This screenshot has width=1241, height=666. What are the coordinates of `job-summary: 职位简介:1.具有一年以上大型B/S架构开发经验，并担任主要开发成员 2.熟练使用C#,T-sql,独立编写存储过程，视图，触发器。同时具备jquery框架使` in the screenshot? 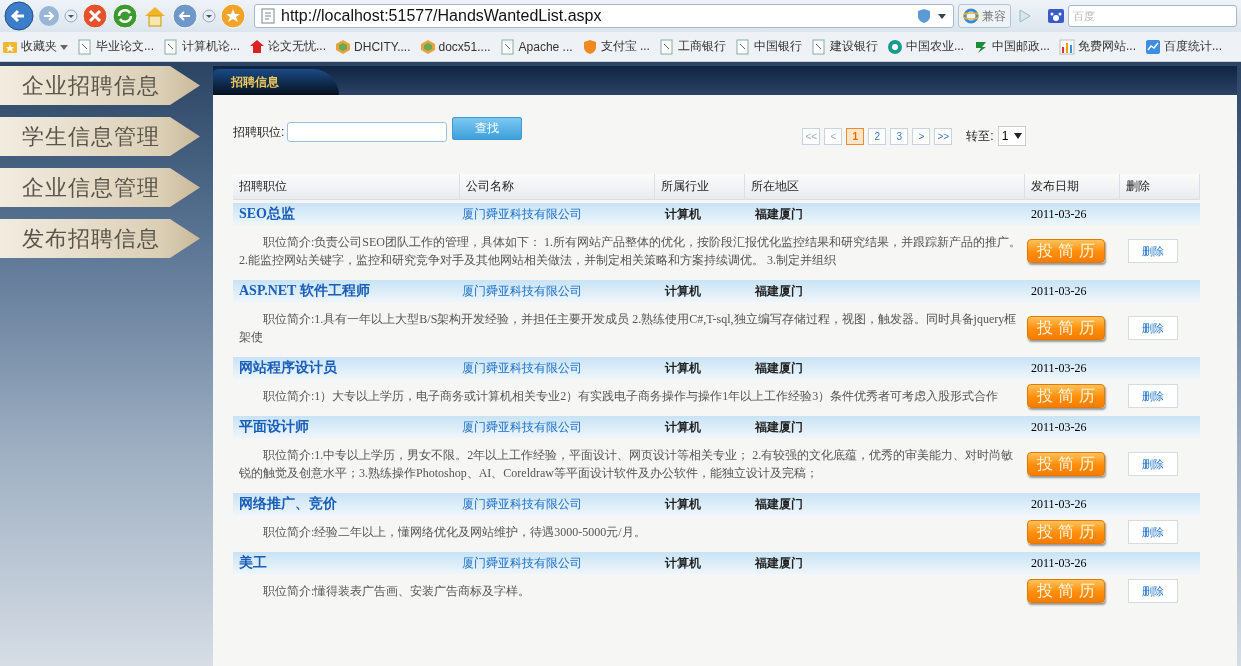 It's located at (628, 328).